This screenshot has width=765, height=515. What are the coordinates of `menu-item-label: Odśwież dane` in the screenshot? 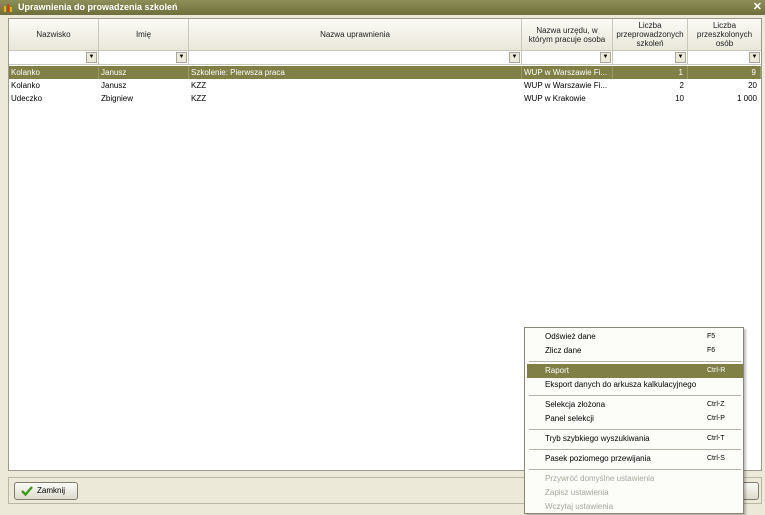 It's located at (570, 336).